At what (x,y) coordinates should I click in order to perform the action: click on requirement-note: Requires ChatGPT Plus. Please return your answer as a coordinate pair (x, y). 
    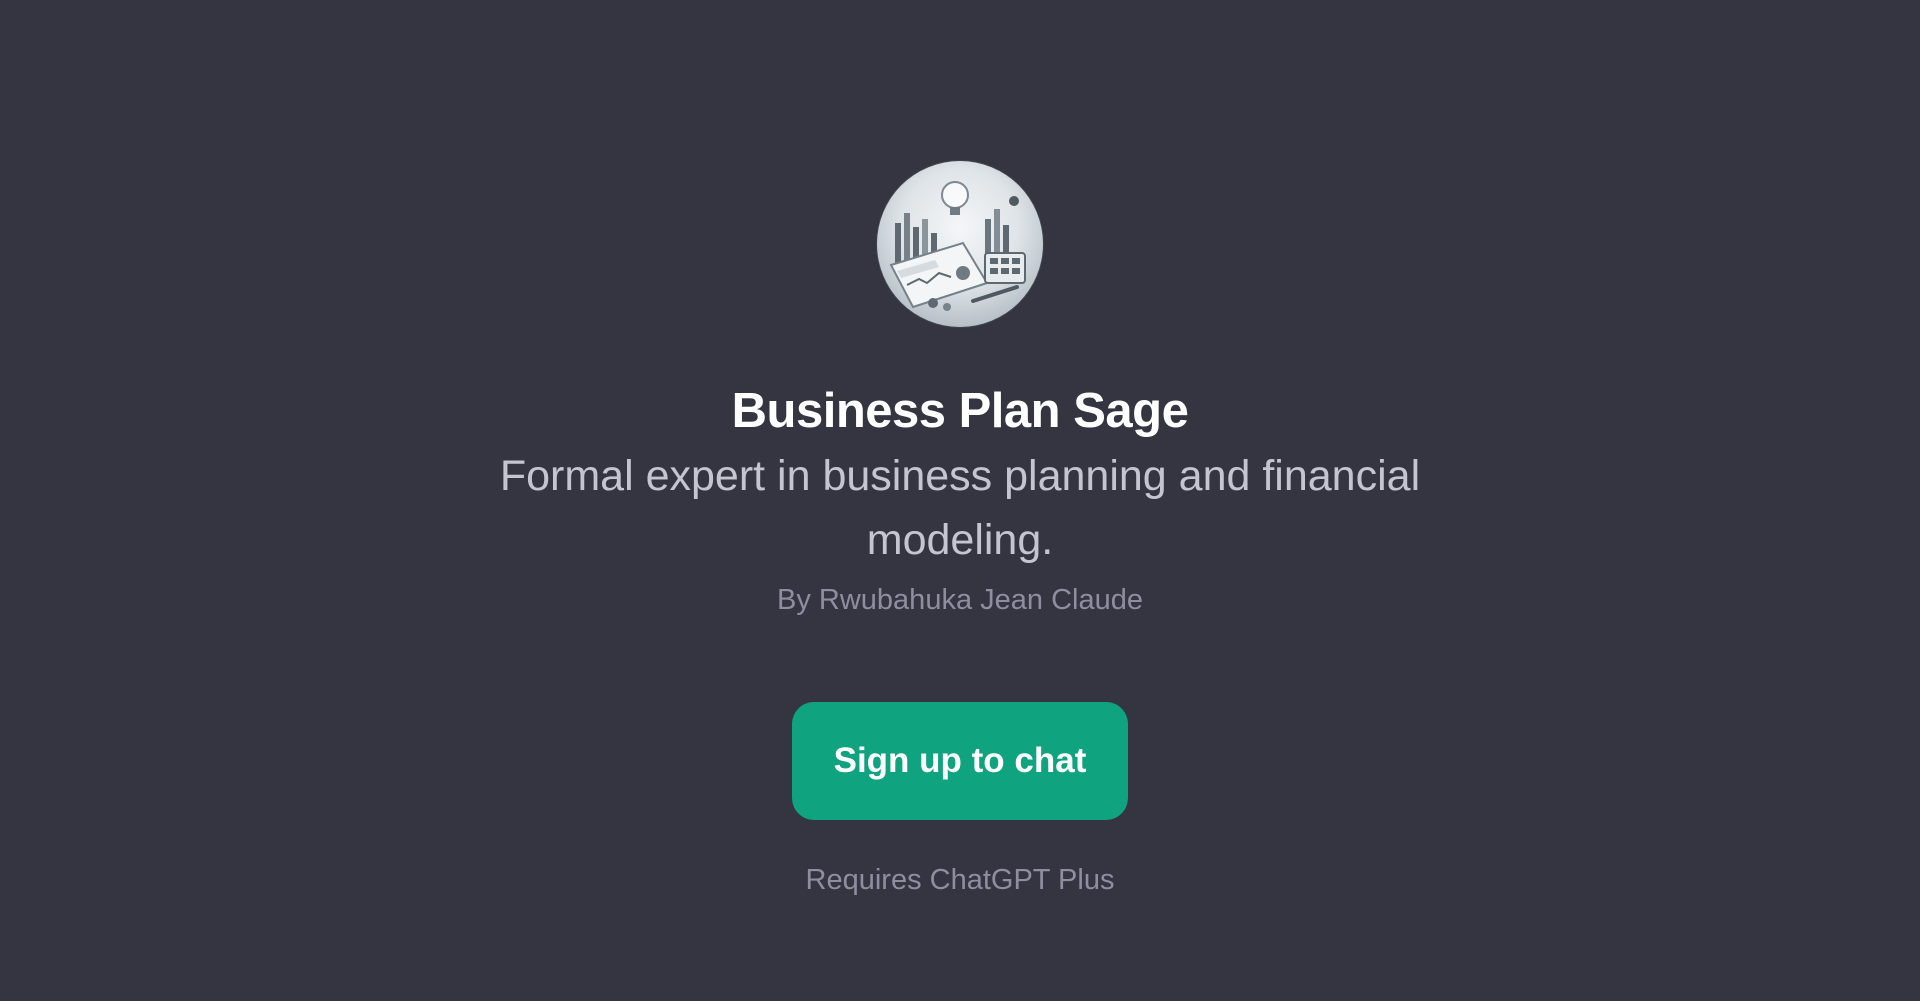
    Looking at the image, I should click on (960, 880).